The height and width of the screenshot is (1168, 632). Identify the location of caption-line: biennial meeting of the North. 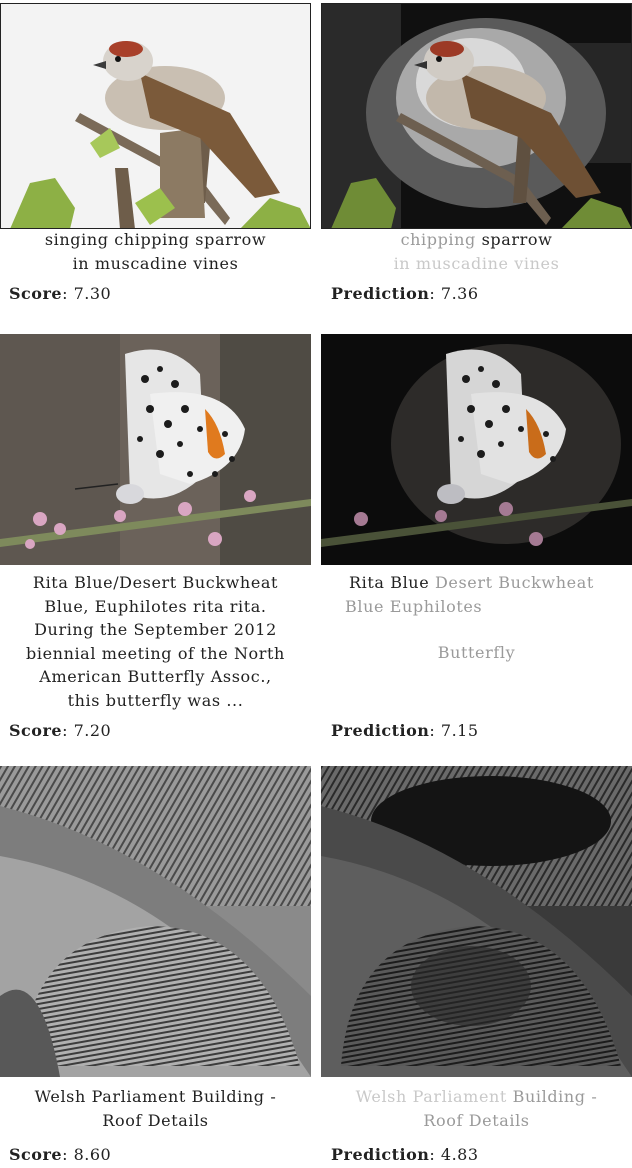
(155, 653).